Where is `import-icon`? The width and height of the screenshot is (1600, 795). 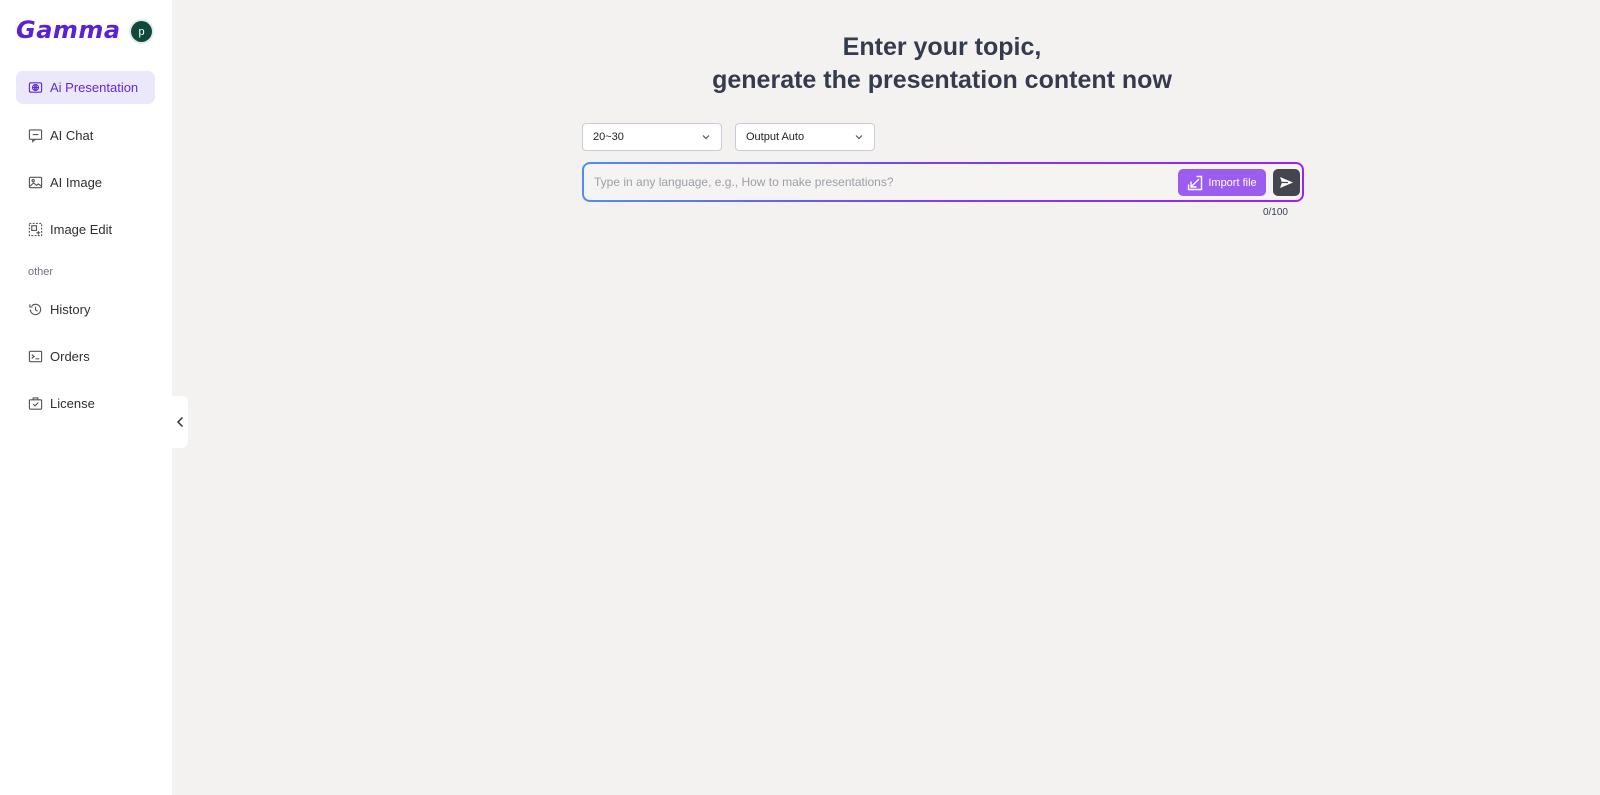 import-icon is located at coordinates (1195, 183).